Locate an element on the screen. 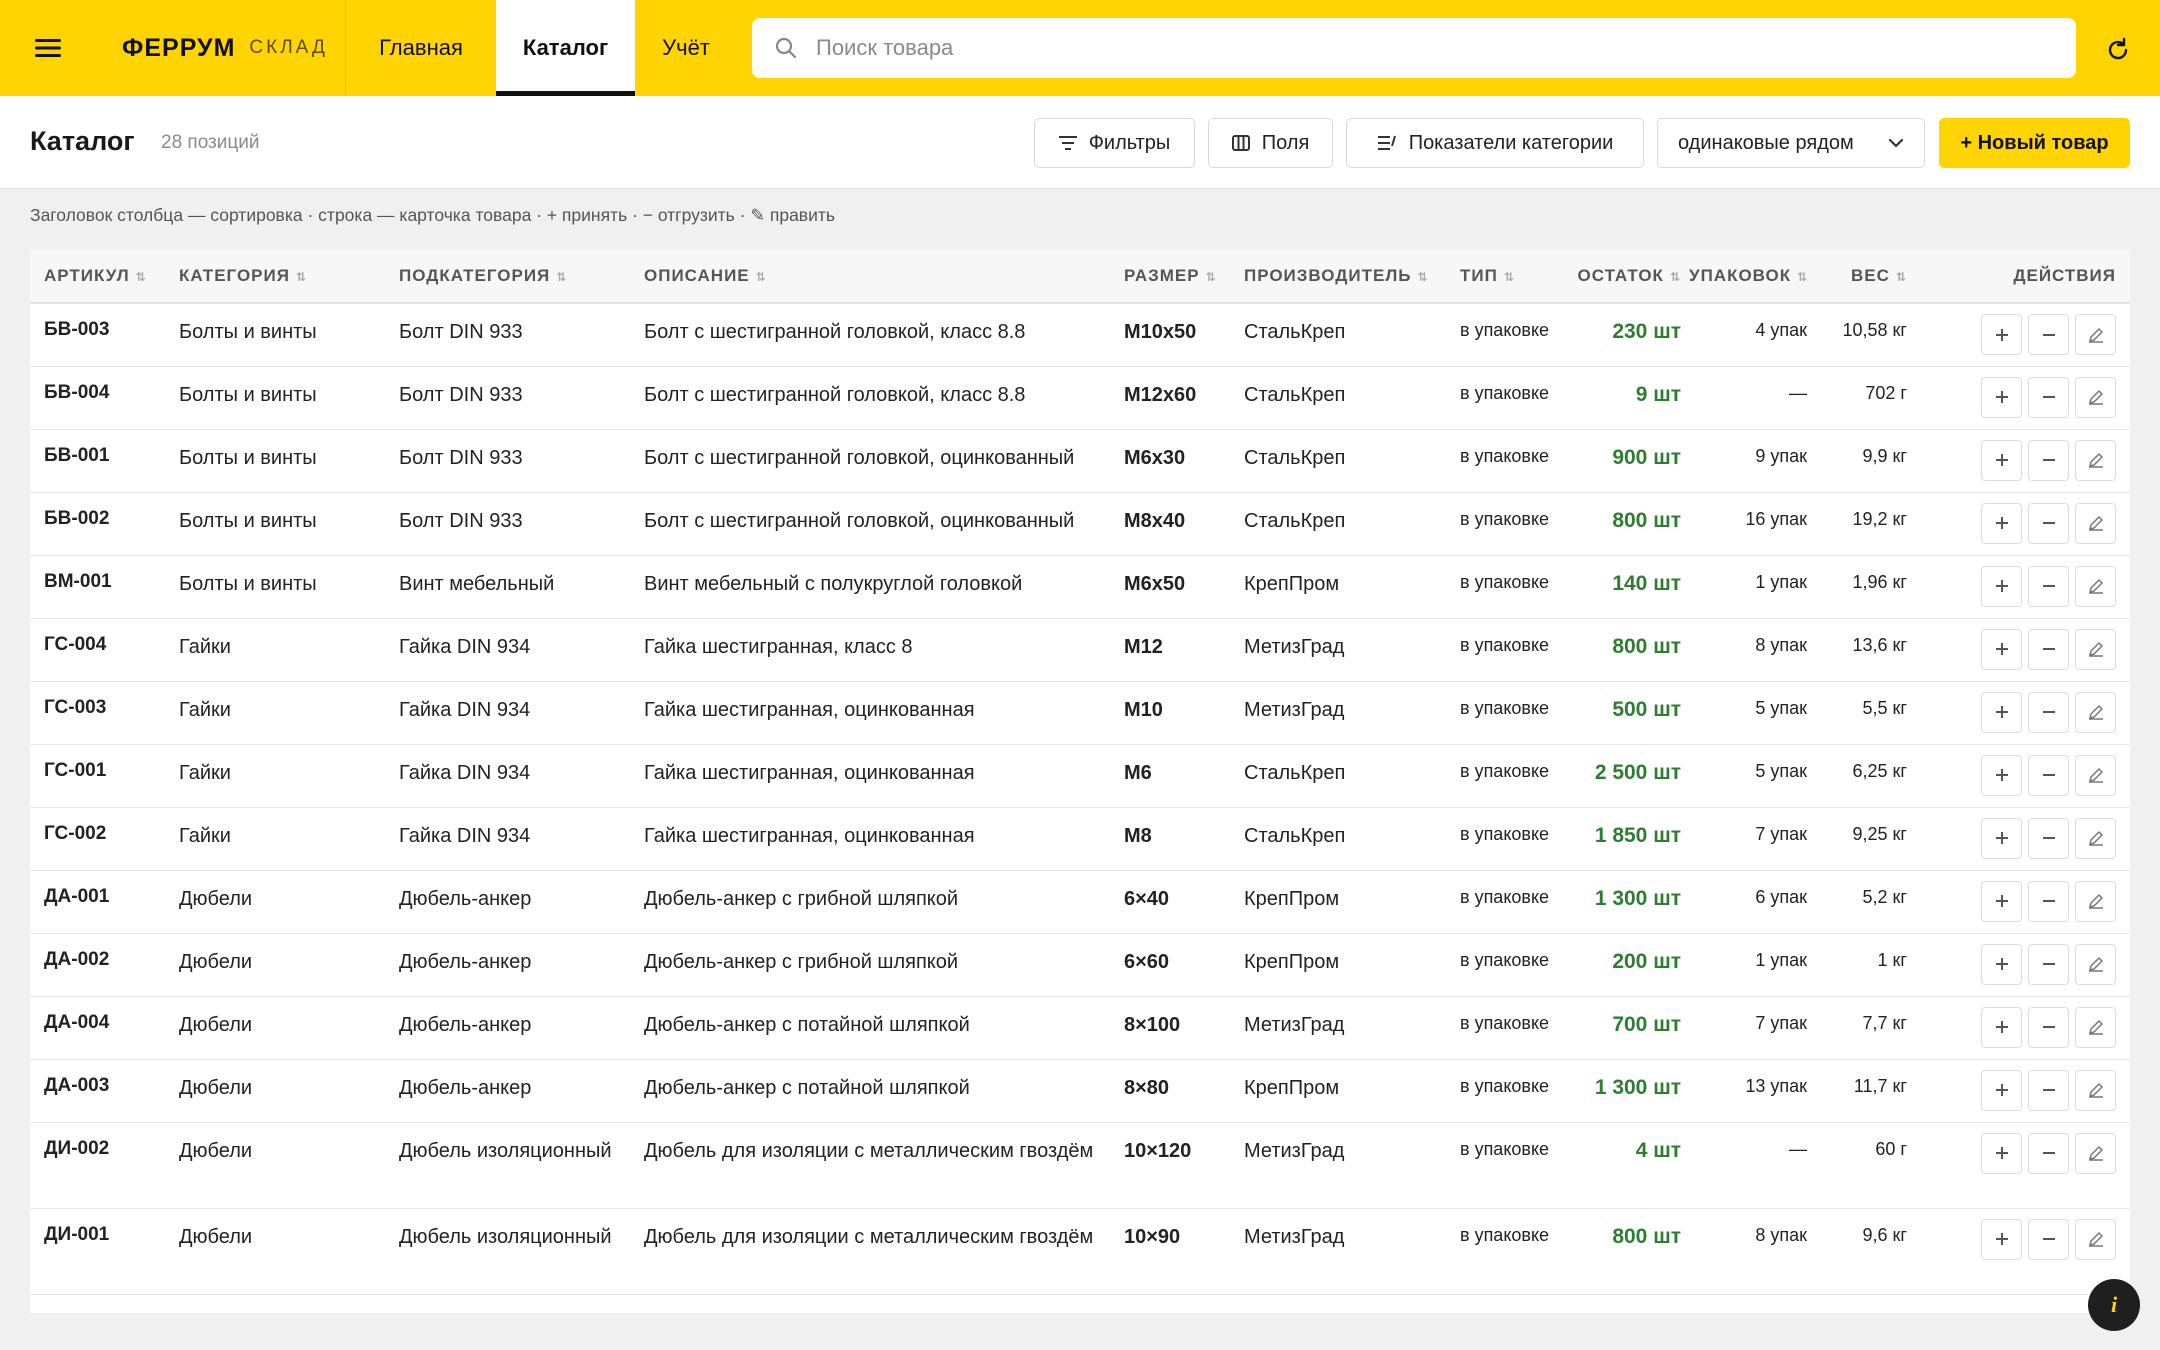 Image resolution: width=2160 pixels, height=1350 pixels. row-weight: 6,25 кг is located at coordinates (1865, 776).